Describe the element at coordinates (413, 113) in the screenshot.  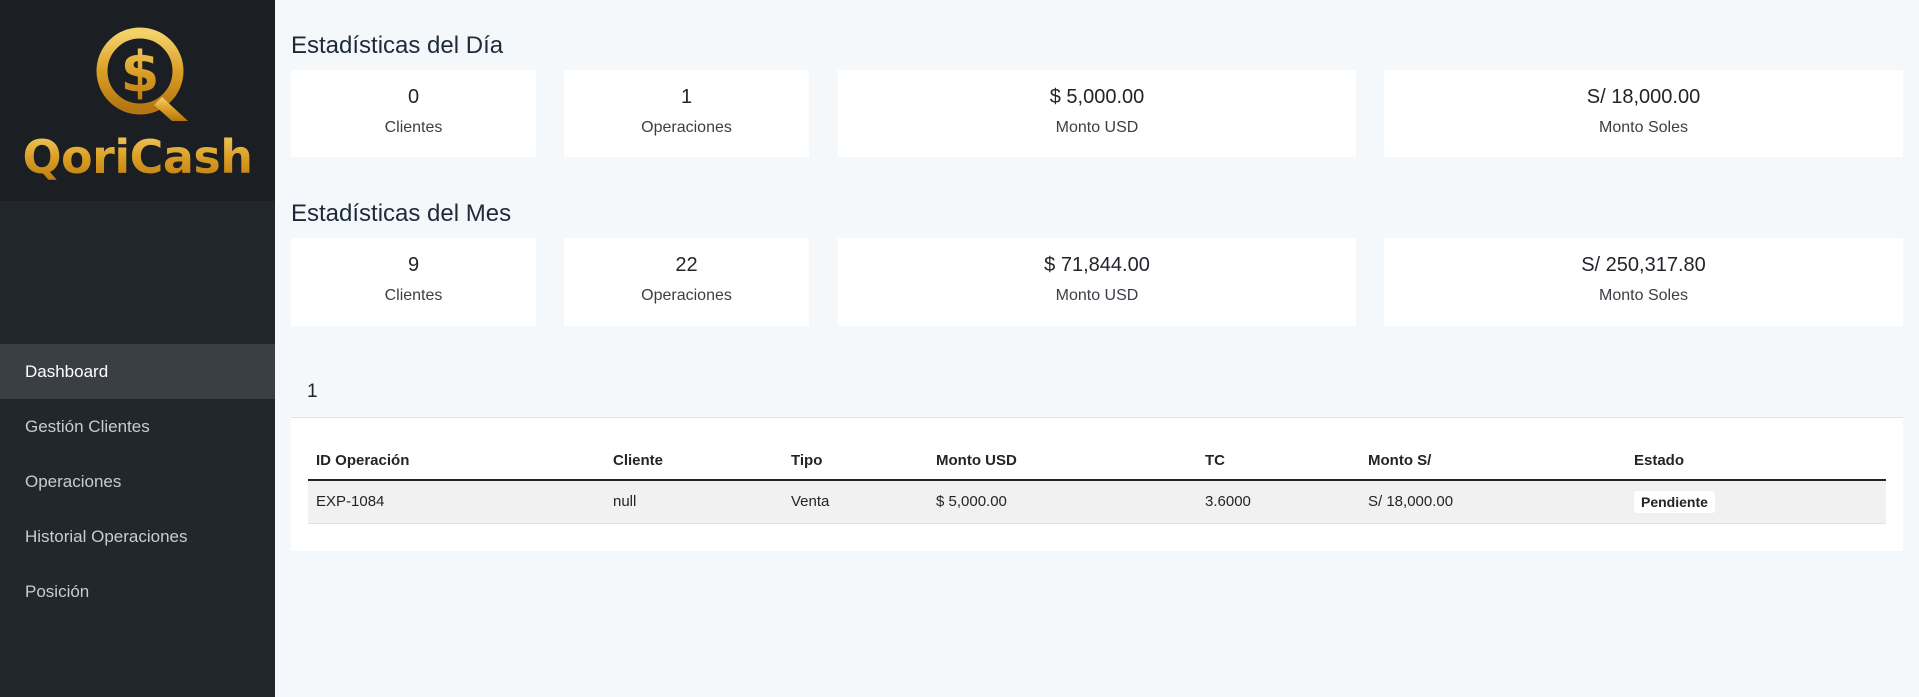
I see `stat-card-day-clientes: 0 Clientes` at that location.